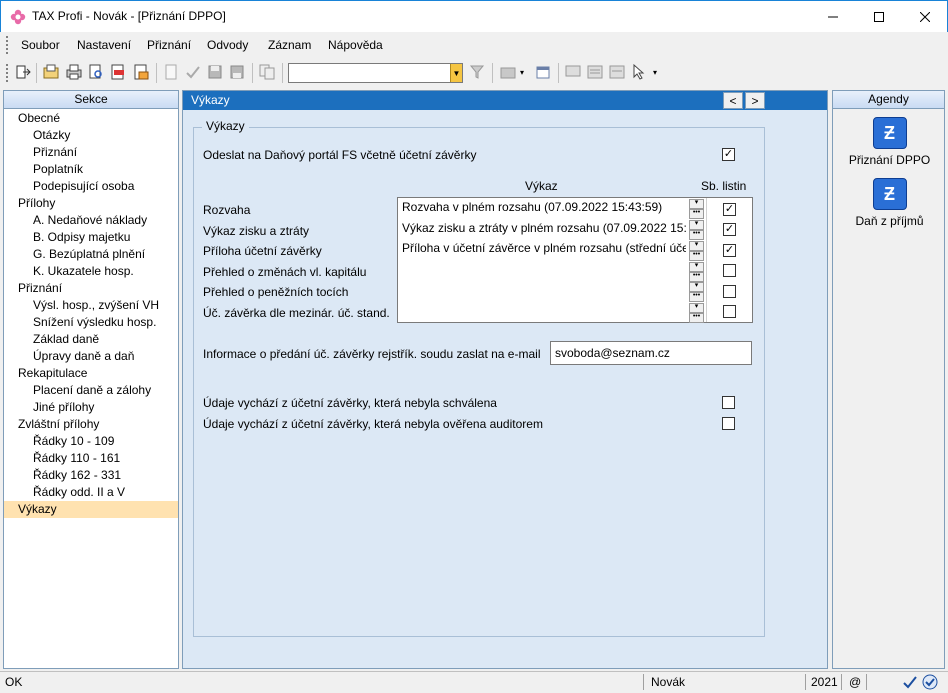  What do you see at coordinates (215, 72) in the screenshot?
I see `save-icon` at bounding box center [215, 72].